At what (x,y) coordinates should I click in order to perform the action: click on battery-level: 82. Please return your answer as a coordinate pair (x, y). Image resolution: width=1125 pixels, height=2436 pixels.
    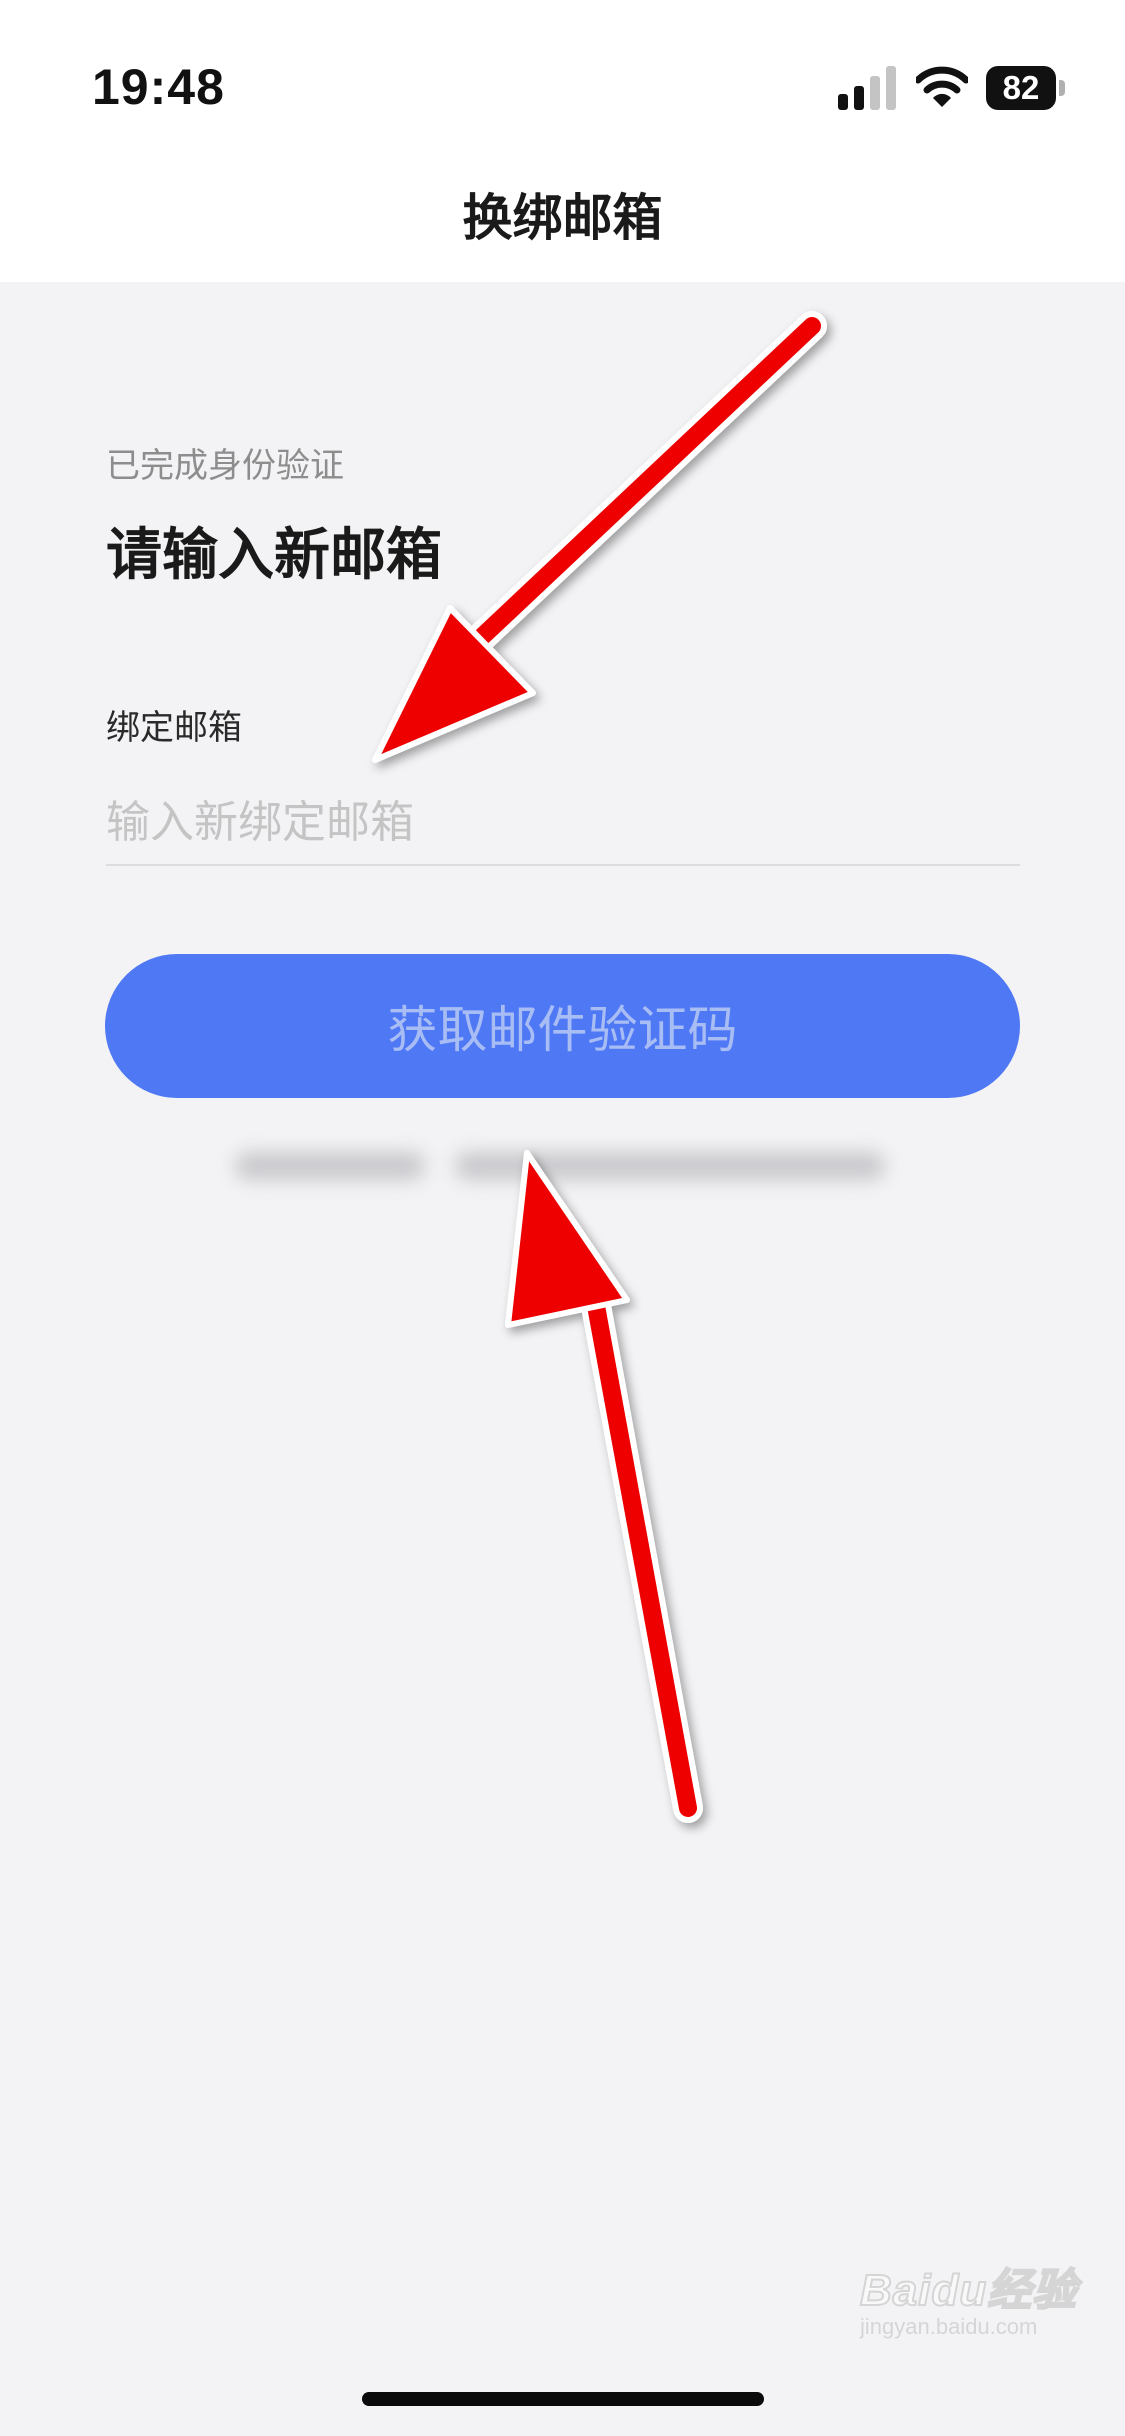
    Looking at the image, I should click on (1021, 87).